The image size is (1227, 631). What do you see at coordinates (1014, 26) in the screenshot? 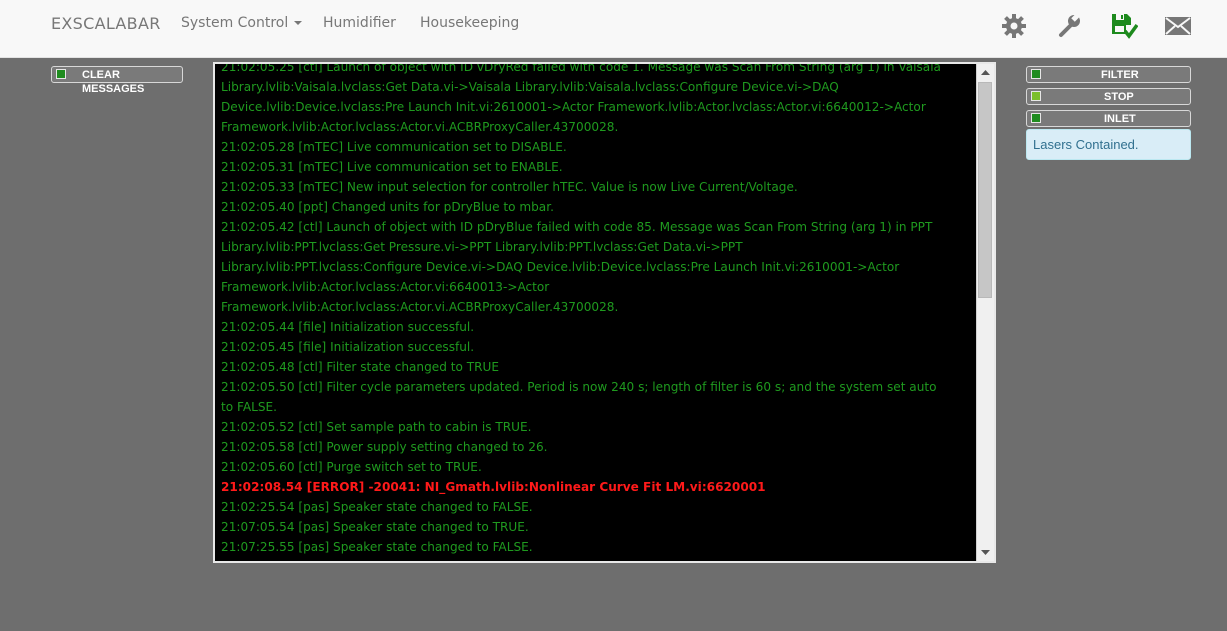
I see `gear-icon` at bounding box center [1014, 26].